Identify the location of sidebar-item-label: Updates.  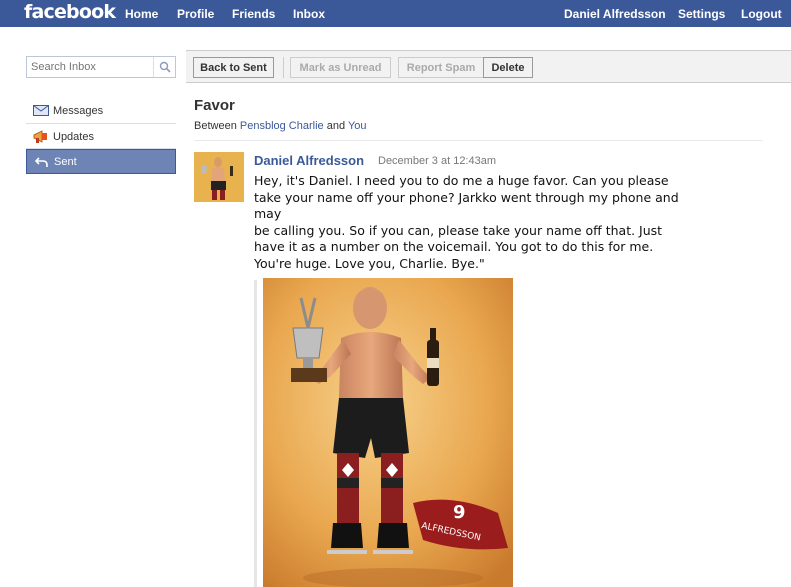
(73, 136).